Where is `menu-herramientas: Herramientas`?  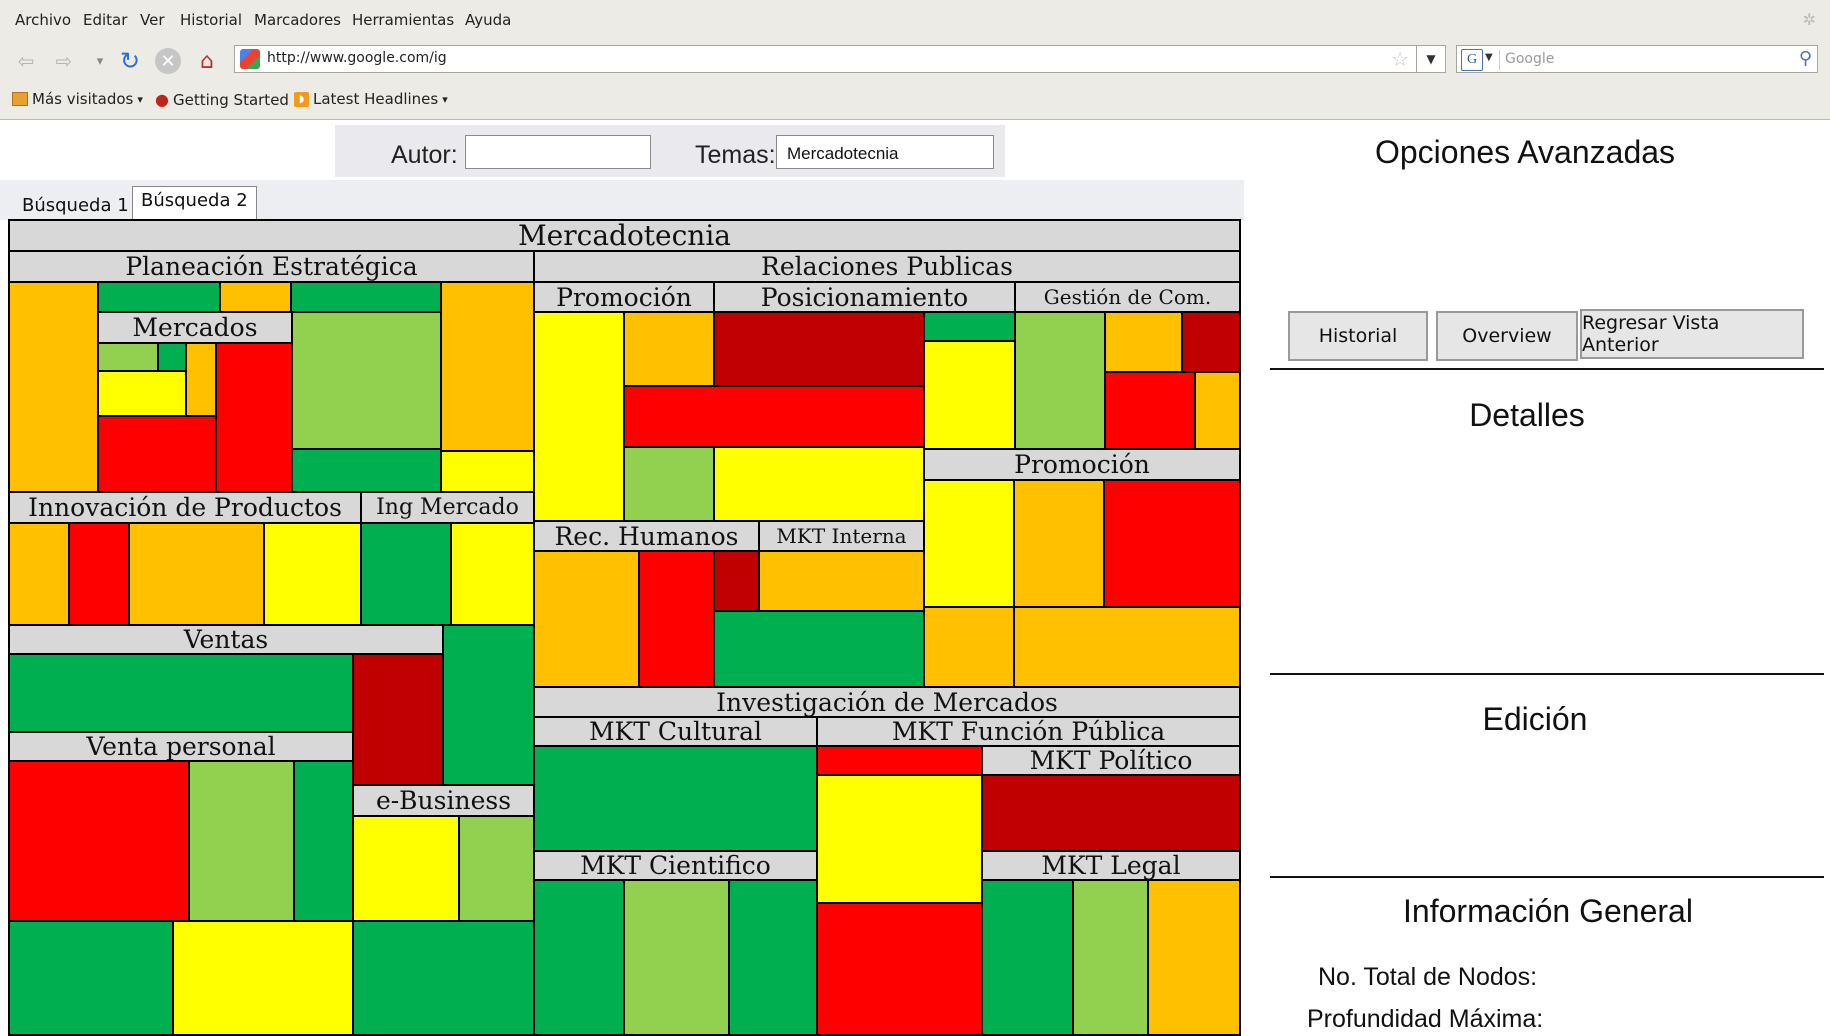
menu-herramientas: Herramientas is located at coordinates (403, 20).